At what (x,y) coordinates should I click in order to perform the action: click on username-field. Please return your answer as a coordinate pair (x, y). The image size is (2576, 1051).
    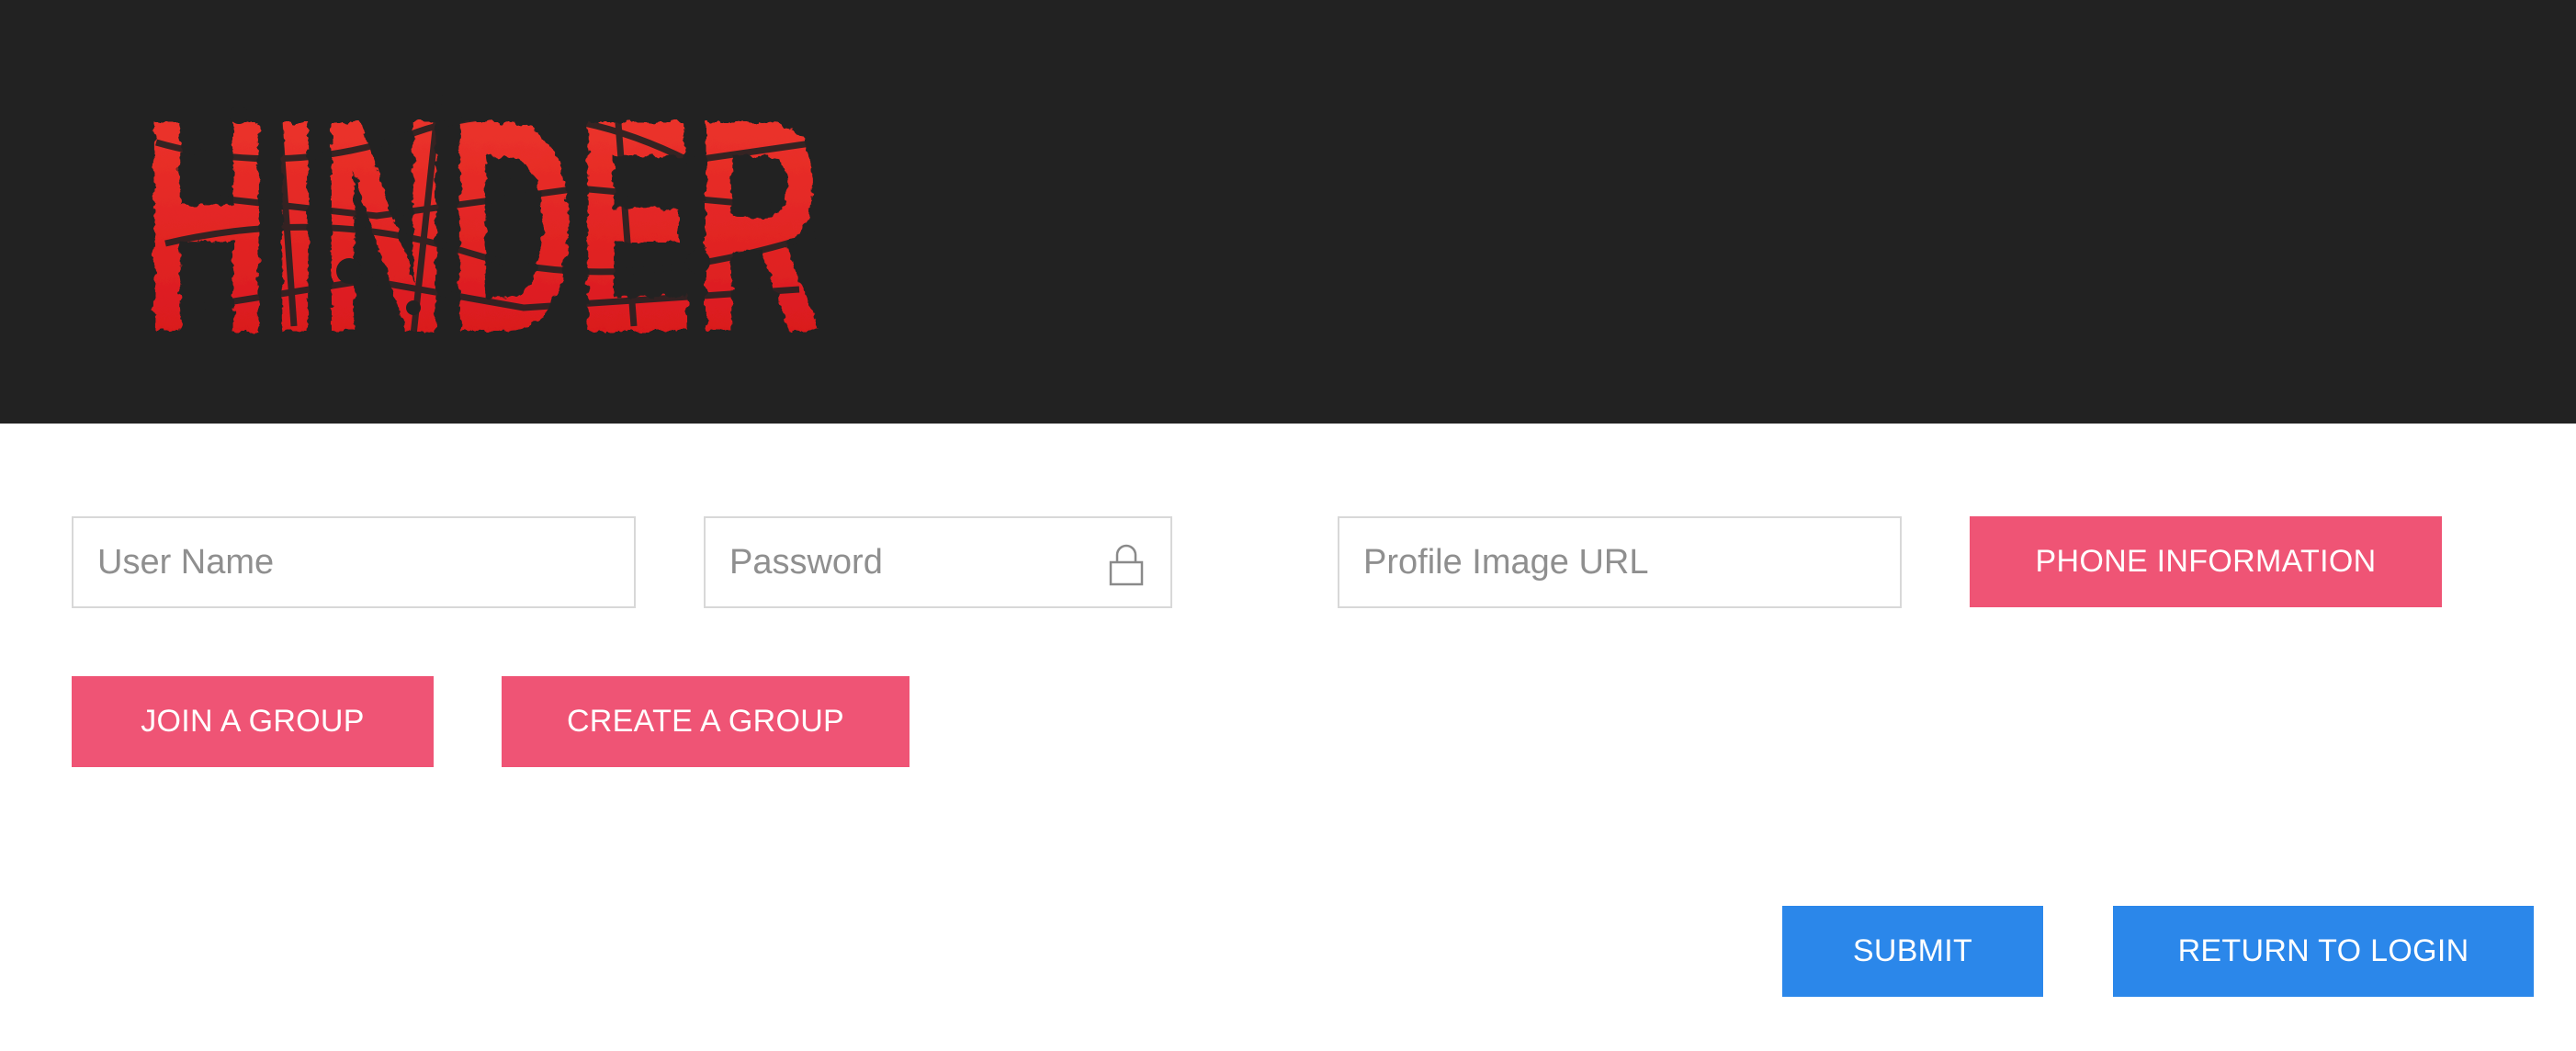
    Looking at the image, I should click on (354, 562).